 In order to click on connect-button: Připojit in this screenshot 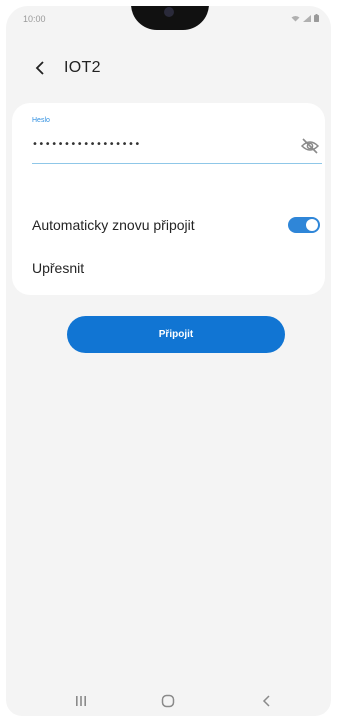, I will do `click(176, 334)`.